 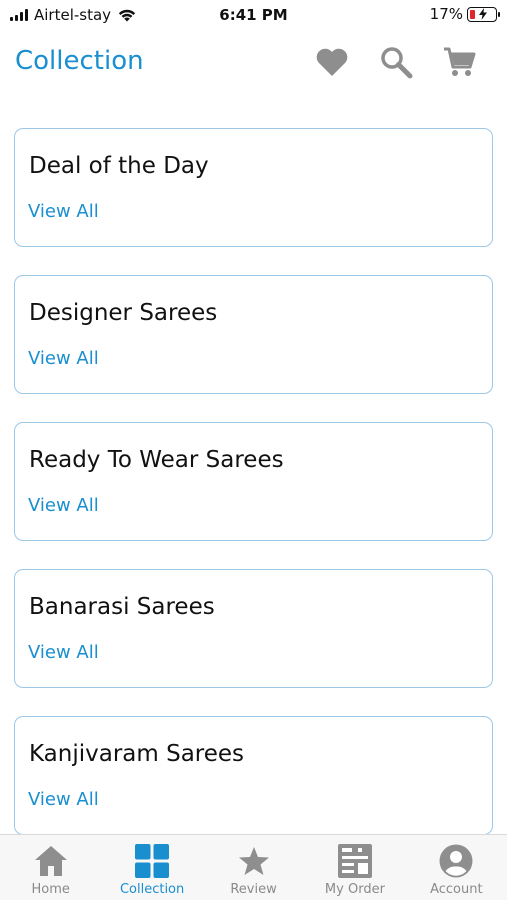 What do you see at coordinates (253, 889) in the screenshot?
I see `tab-label: Review` at bounding box center [253, 889].